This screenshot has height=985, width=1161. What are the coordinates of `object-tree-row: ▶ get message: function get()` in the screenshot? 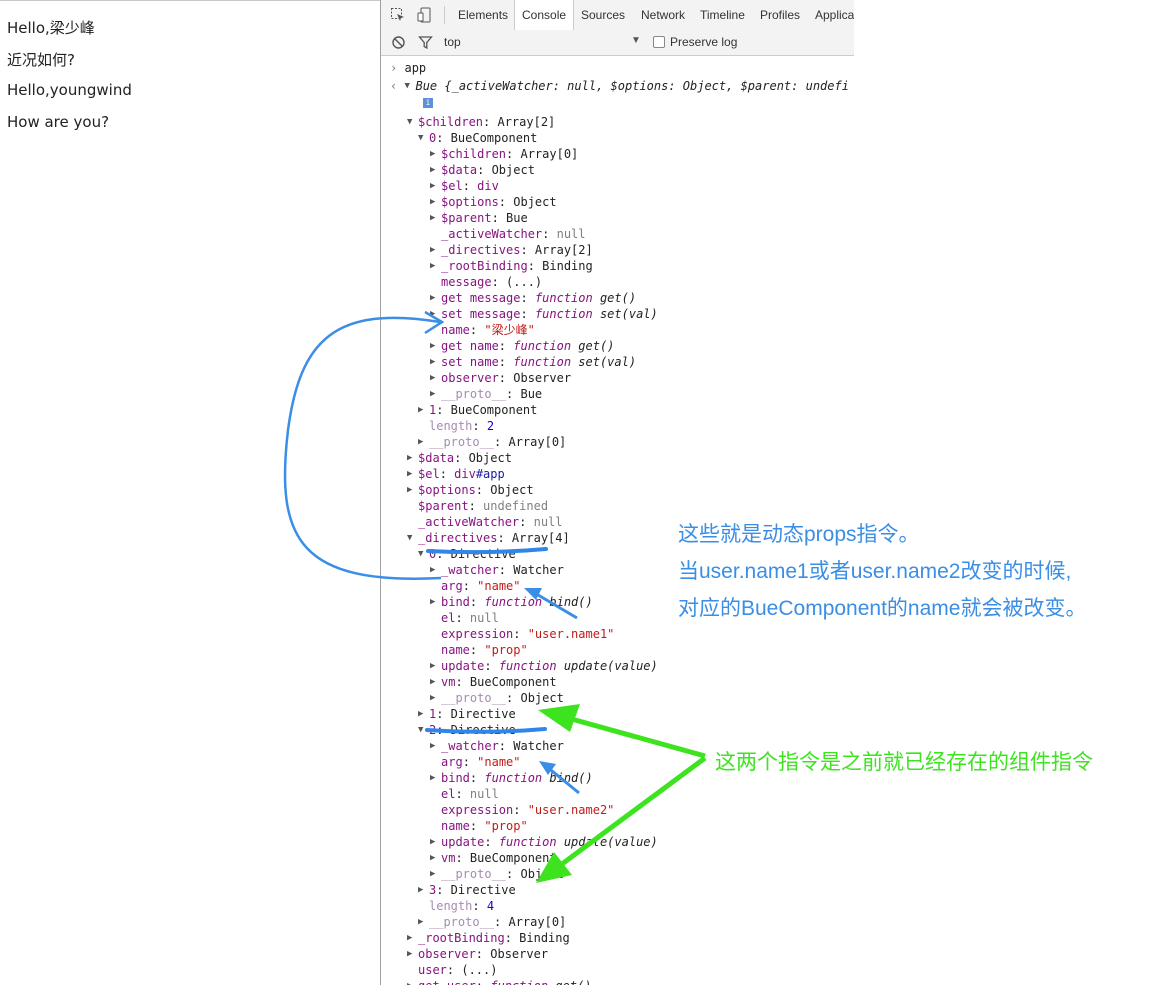 It's located at (533, 298).